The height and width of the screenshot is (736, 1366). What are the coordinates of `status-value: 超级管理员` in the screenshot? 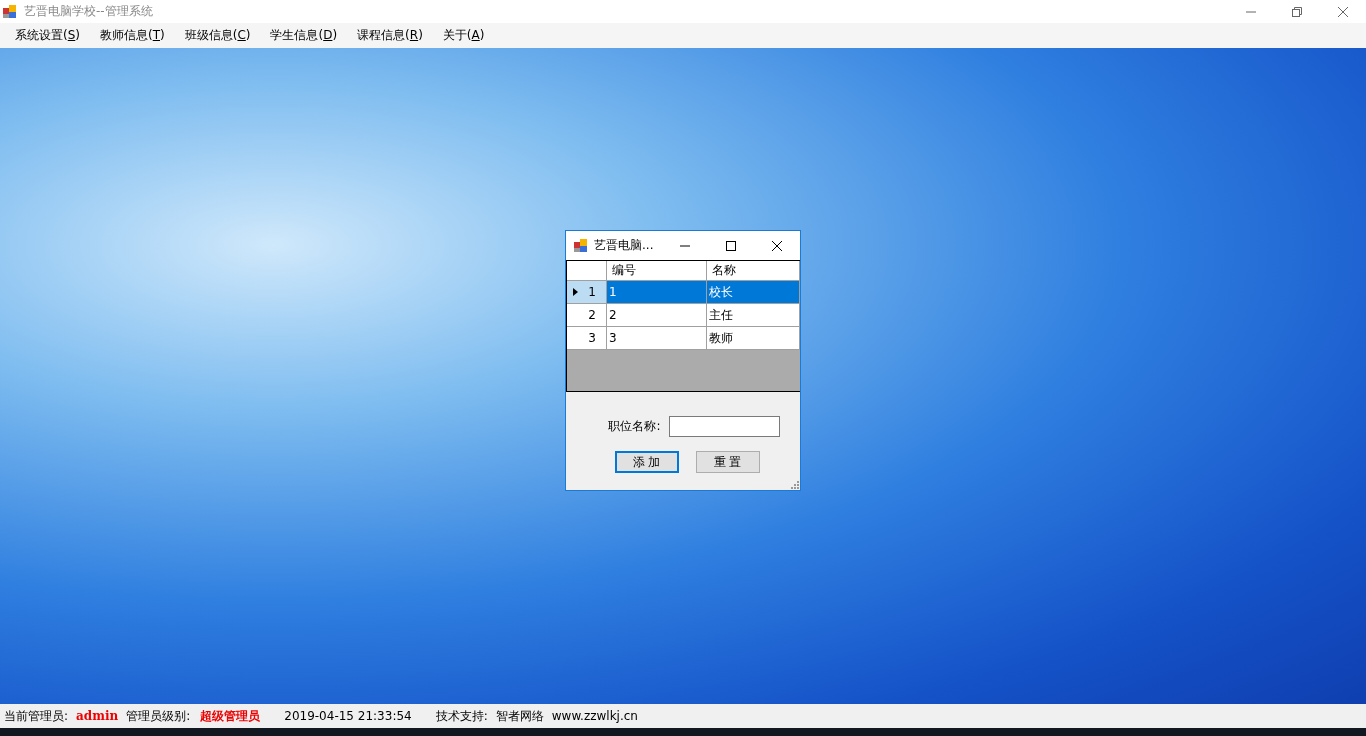 It's located at (230, 716).